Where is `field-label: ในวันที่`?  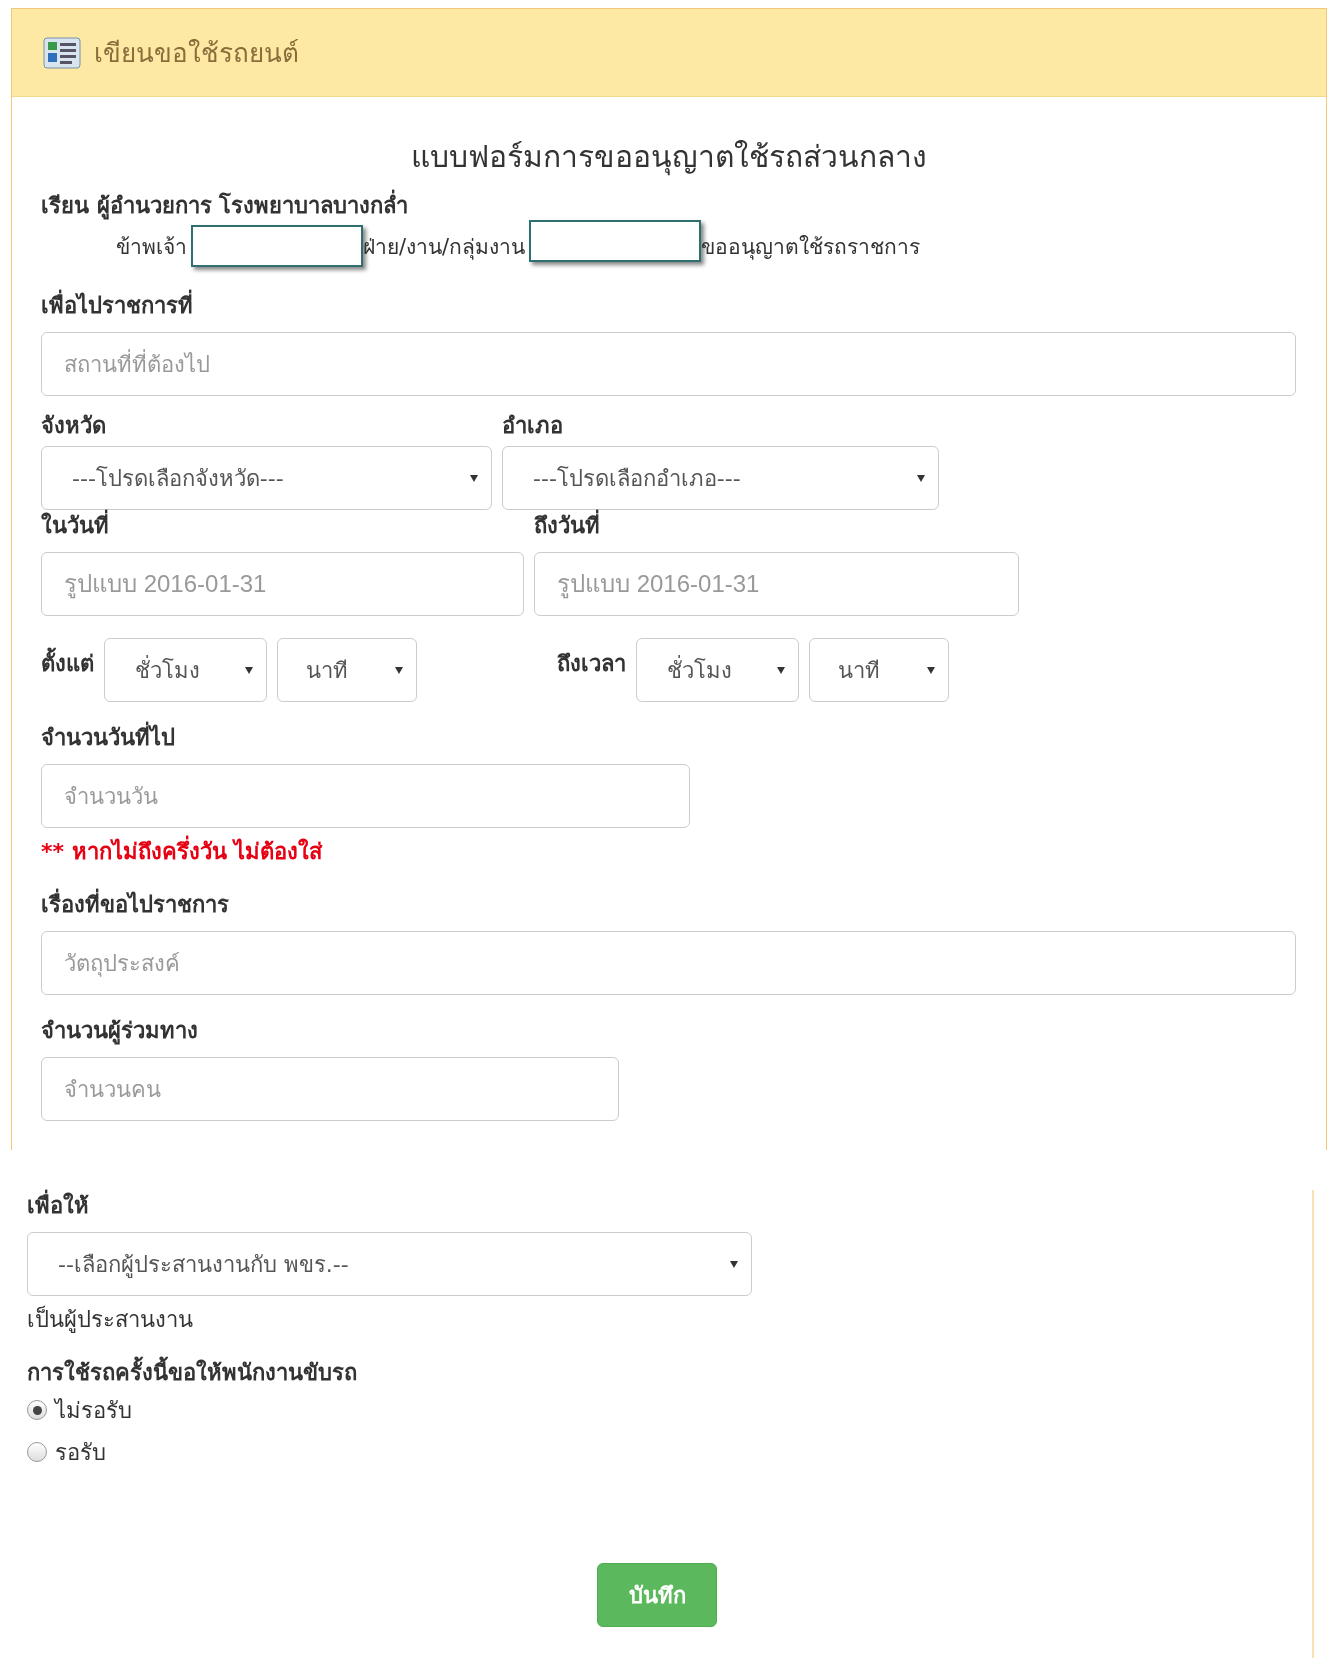
field-label: ในวันที่ is located at coordinates (282, 526).